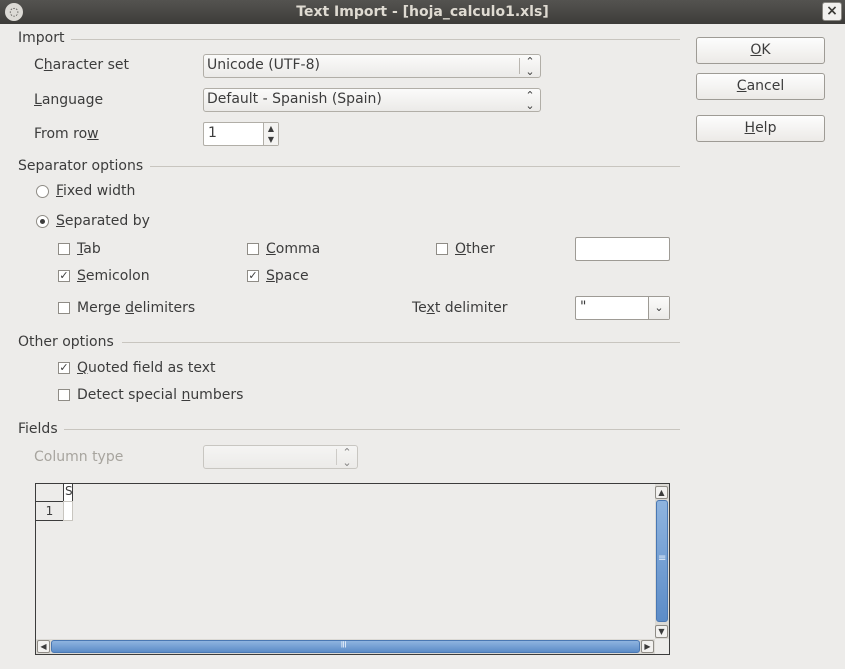  What do you see at coordinates (442, 249) in the screenshot?
I see `other-checkbox` at bounding box center [442, 249].